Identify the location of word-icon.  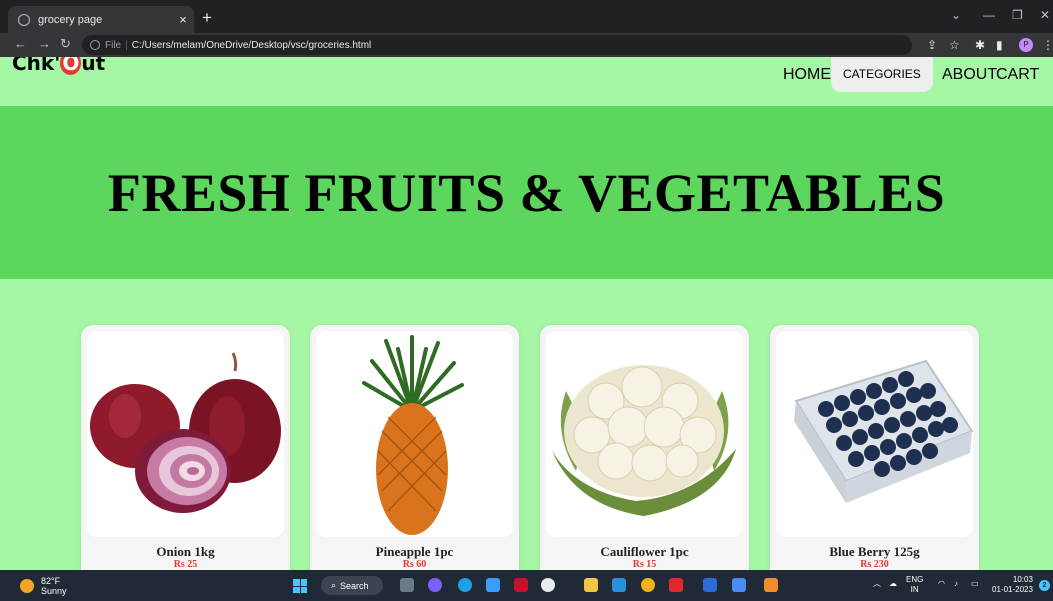
(710, 585).